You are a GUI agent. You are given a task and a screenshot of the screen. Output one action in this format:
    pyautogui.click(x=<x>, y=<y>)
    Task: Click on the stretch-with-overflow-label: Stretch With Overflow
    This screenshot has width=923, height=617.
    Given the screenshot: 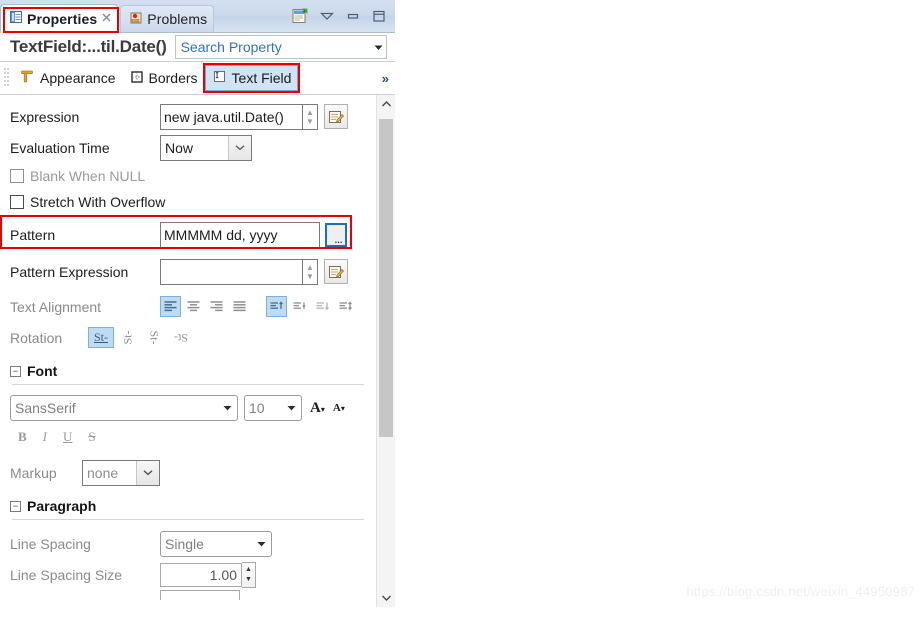 What is the action you would take?
    pyautogui.click(x=98, y=202)
    